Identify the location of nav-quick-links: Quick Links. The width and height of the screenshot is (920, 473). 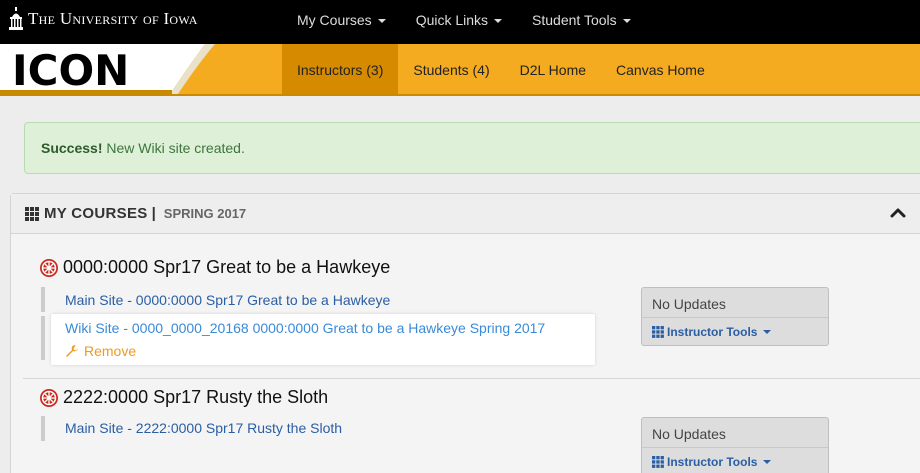
(459, 20).